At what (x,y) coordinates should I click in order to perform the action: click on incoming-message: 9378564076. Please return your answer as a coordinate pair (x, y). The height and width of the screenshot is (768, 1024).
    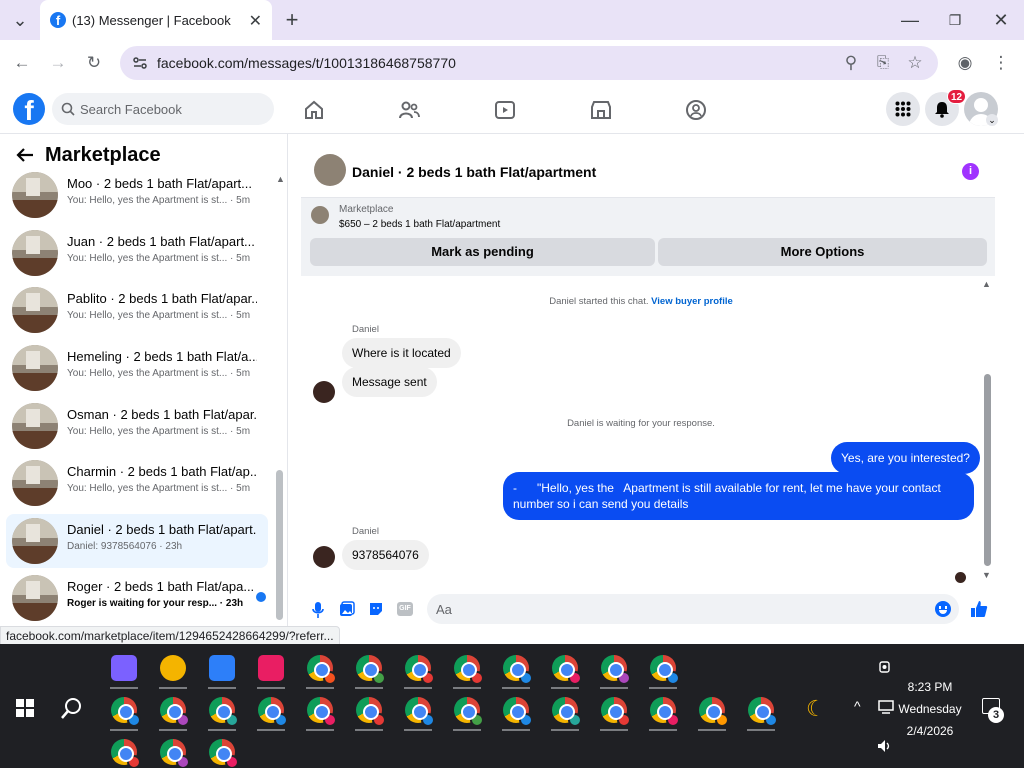
    Looking at the image, I should click on (385, 555).